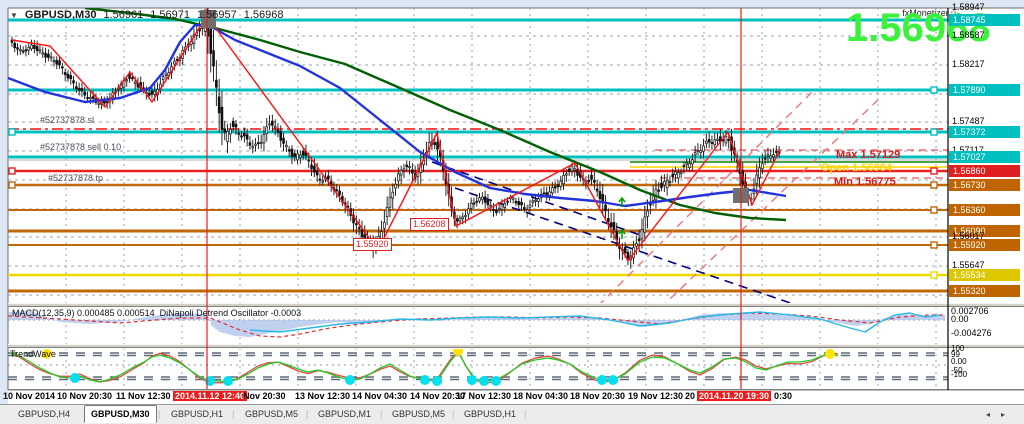 The width and height of the screenshot is (1024, 424). Describe the element at coordinates (372, 244) in the screenshot. I see `swing-price-label: 1.55920` at that location.